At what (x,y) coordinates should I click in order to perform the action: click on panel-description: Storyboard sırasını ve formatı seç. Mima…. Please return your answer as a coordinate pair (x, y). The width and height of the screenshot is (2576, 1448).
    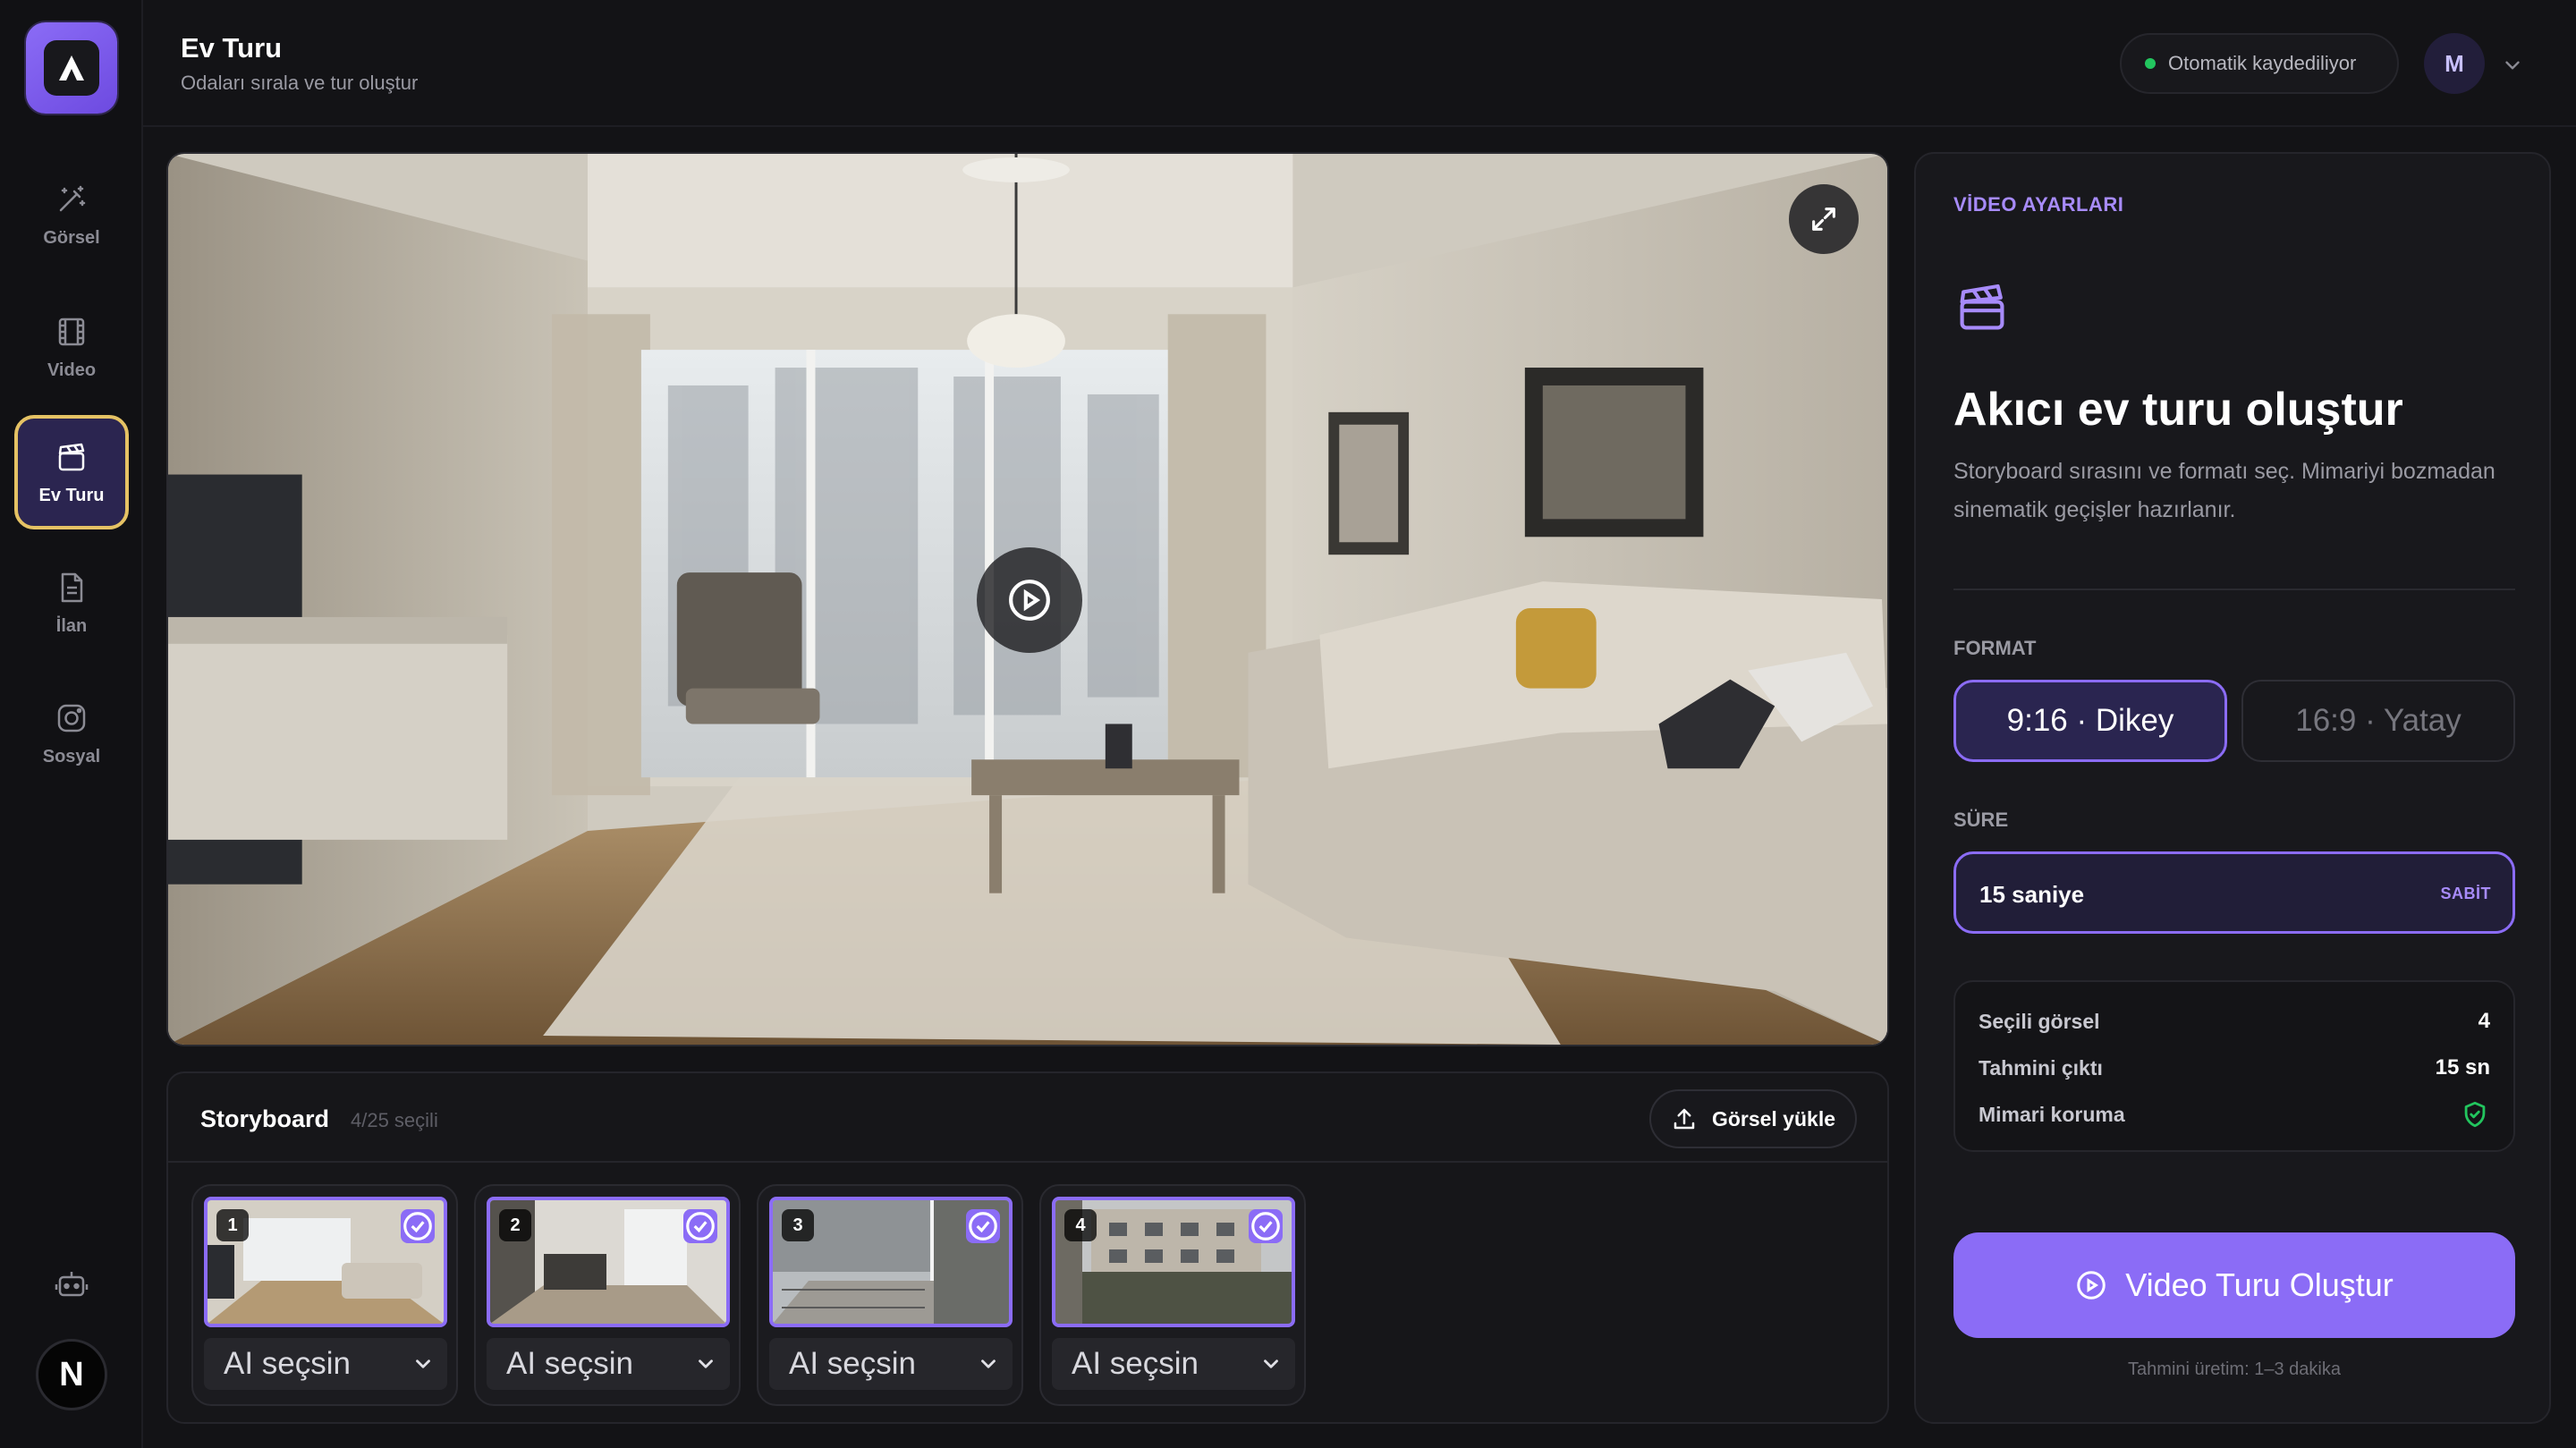
    Looking at the image, I should click on (2224, 490).